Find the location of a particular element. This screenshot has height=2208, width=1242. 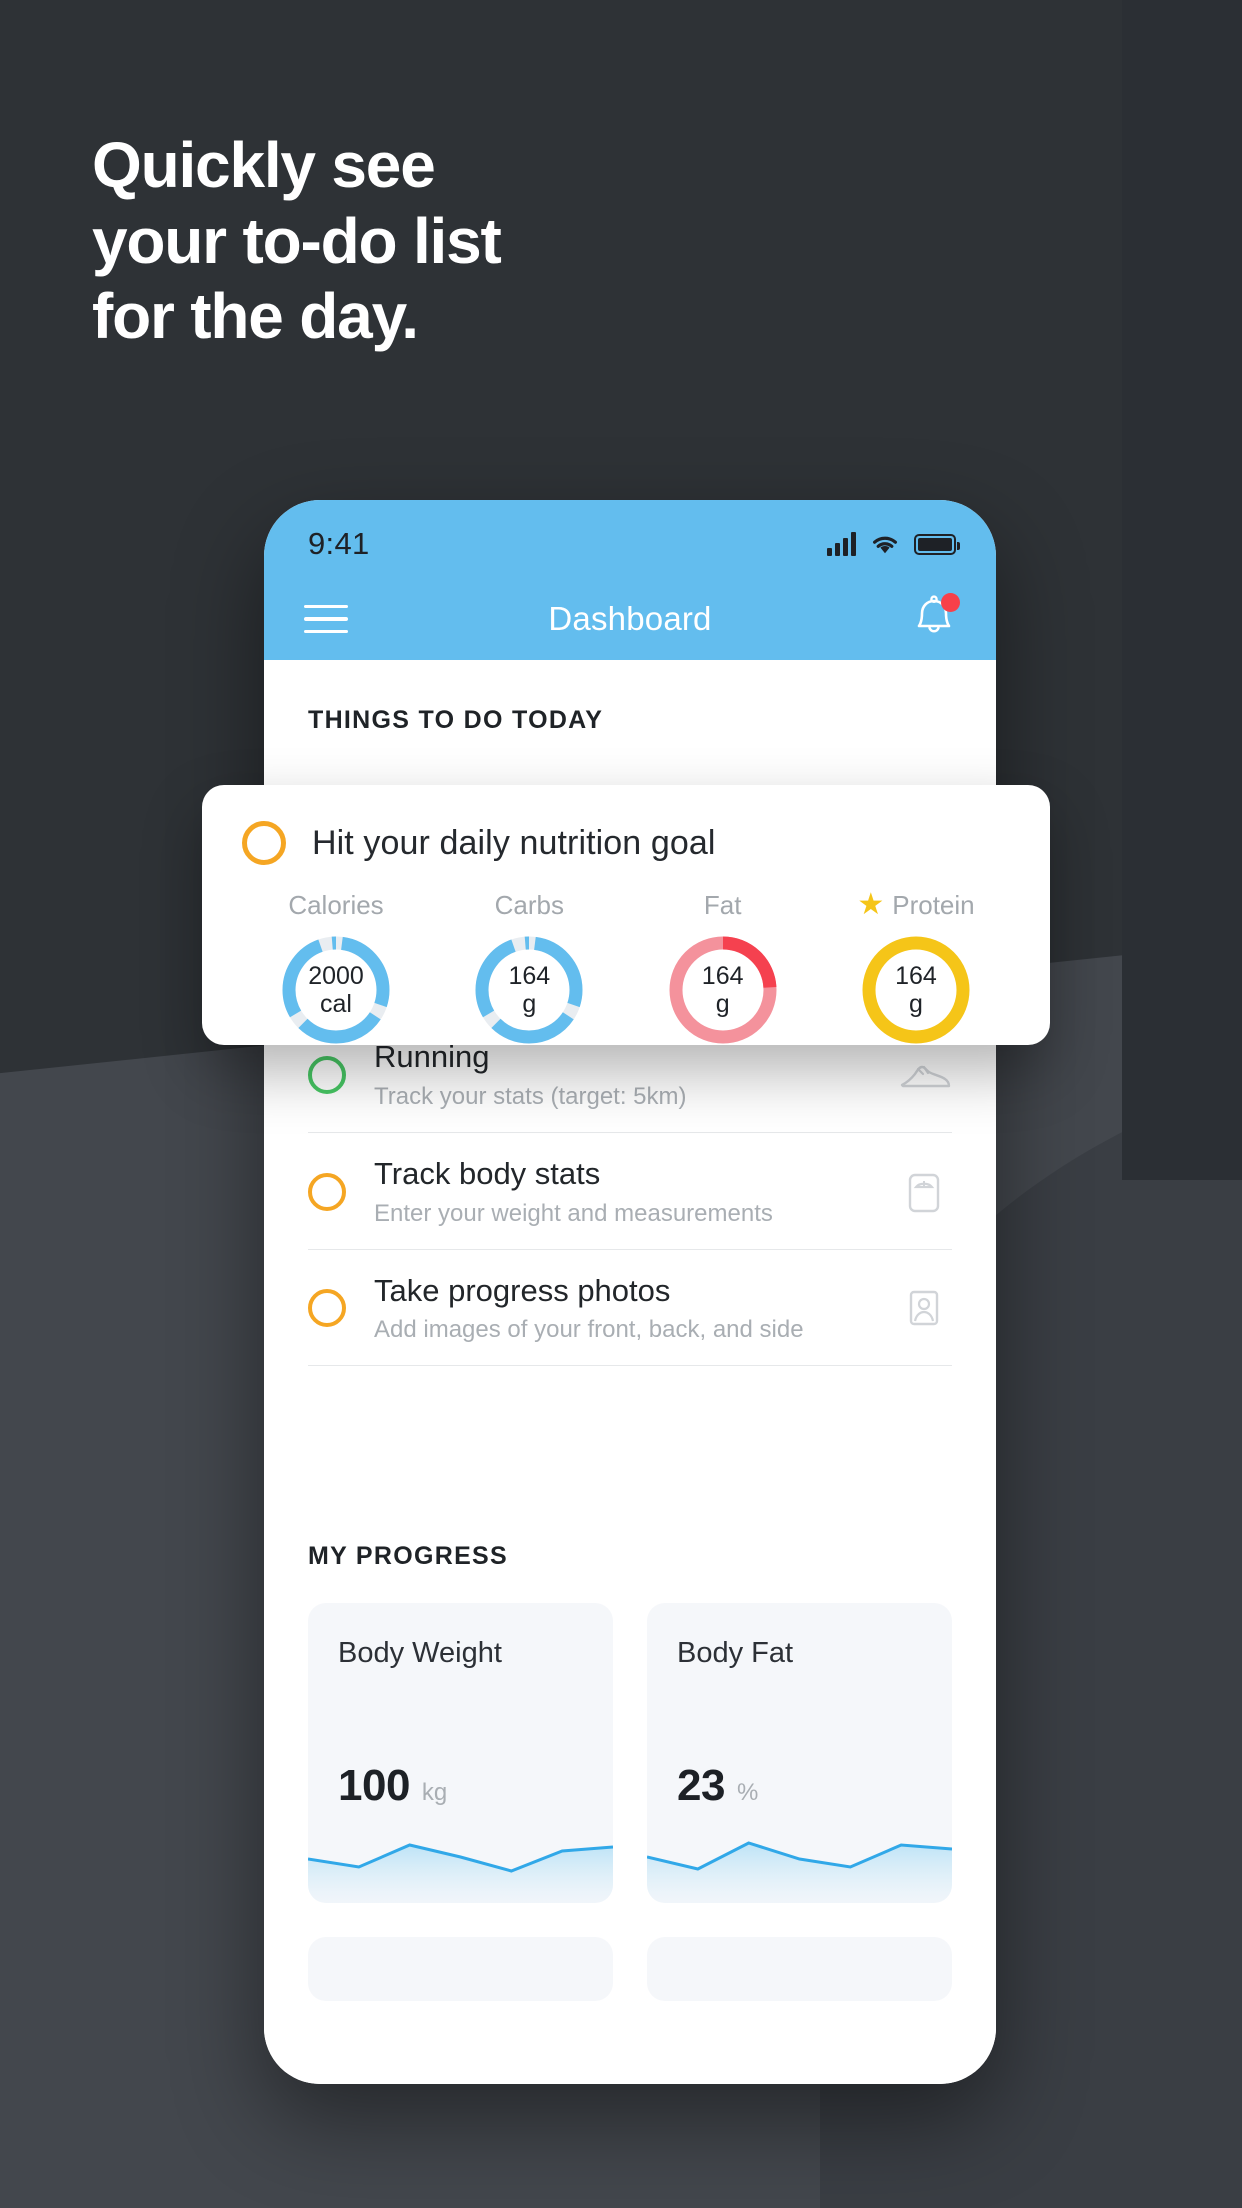

weighing-scale-icon is located at coordinates (923, 1192).